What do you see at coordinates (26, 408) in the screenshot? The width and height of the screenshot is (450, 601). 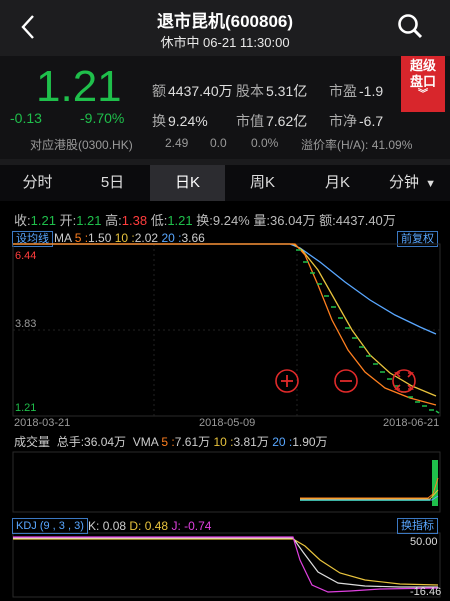 I see `y-axis-low: 1.21` at bounding box center [26, 408].